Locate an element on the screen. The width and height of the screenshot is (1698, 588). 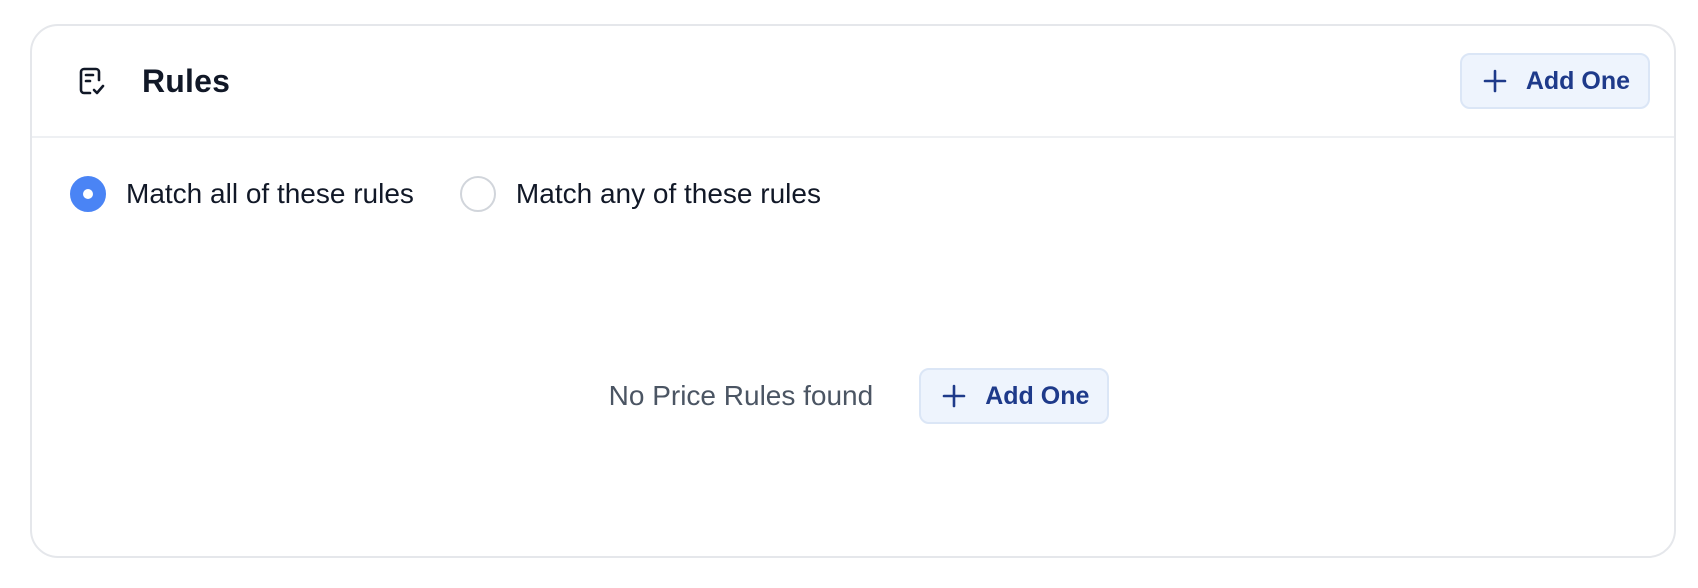
radio-label-match-all: Match all of these rules is located at coordinates (270, 193).